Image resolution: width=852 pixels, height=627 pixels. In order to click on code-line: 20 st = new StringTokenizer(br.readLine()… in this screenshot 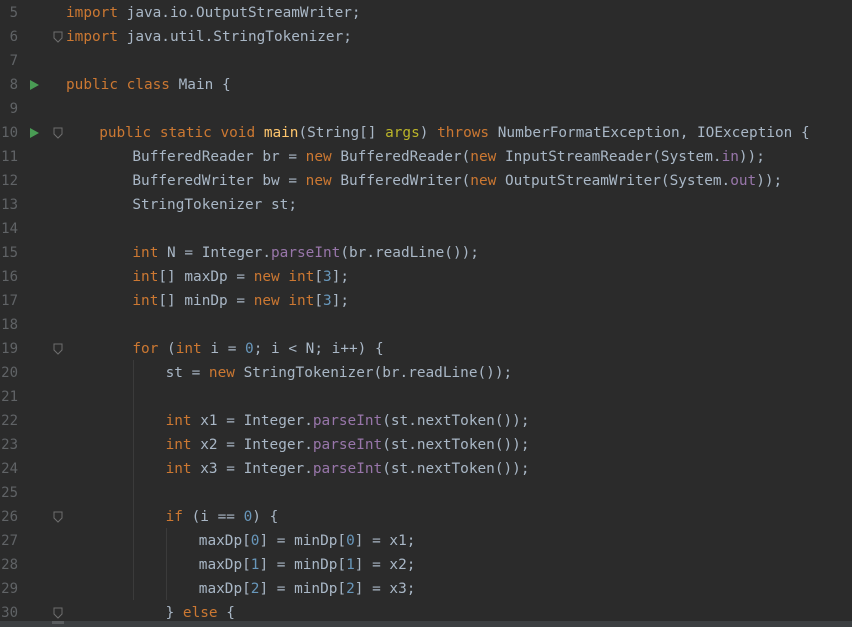, I will do `click(426, 373)`.